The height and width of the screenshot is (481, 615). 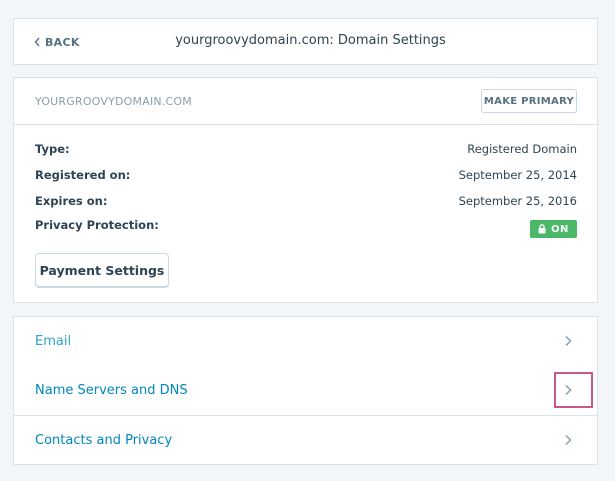 I want to click on expires-label: Expires on:, so click(x=71, y=201).